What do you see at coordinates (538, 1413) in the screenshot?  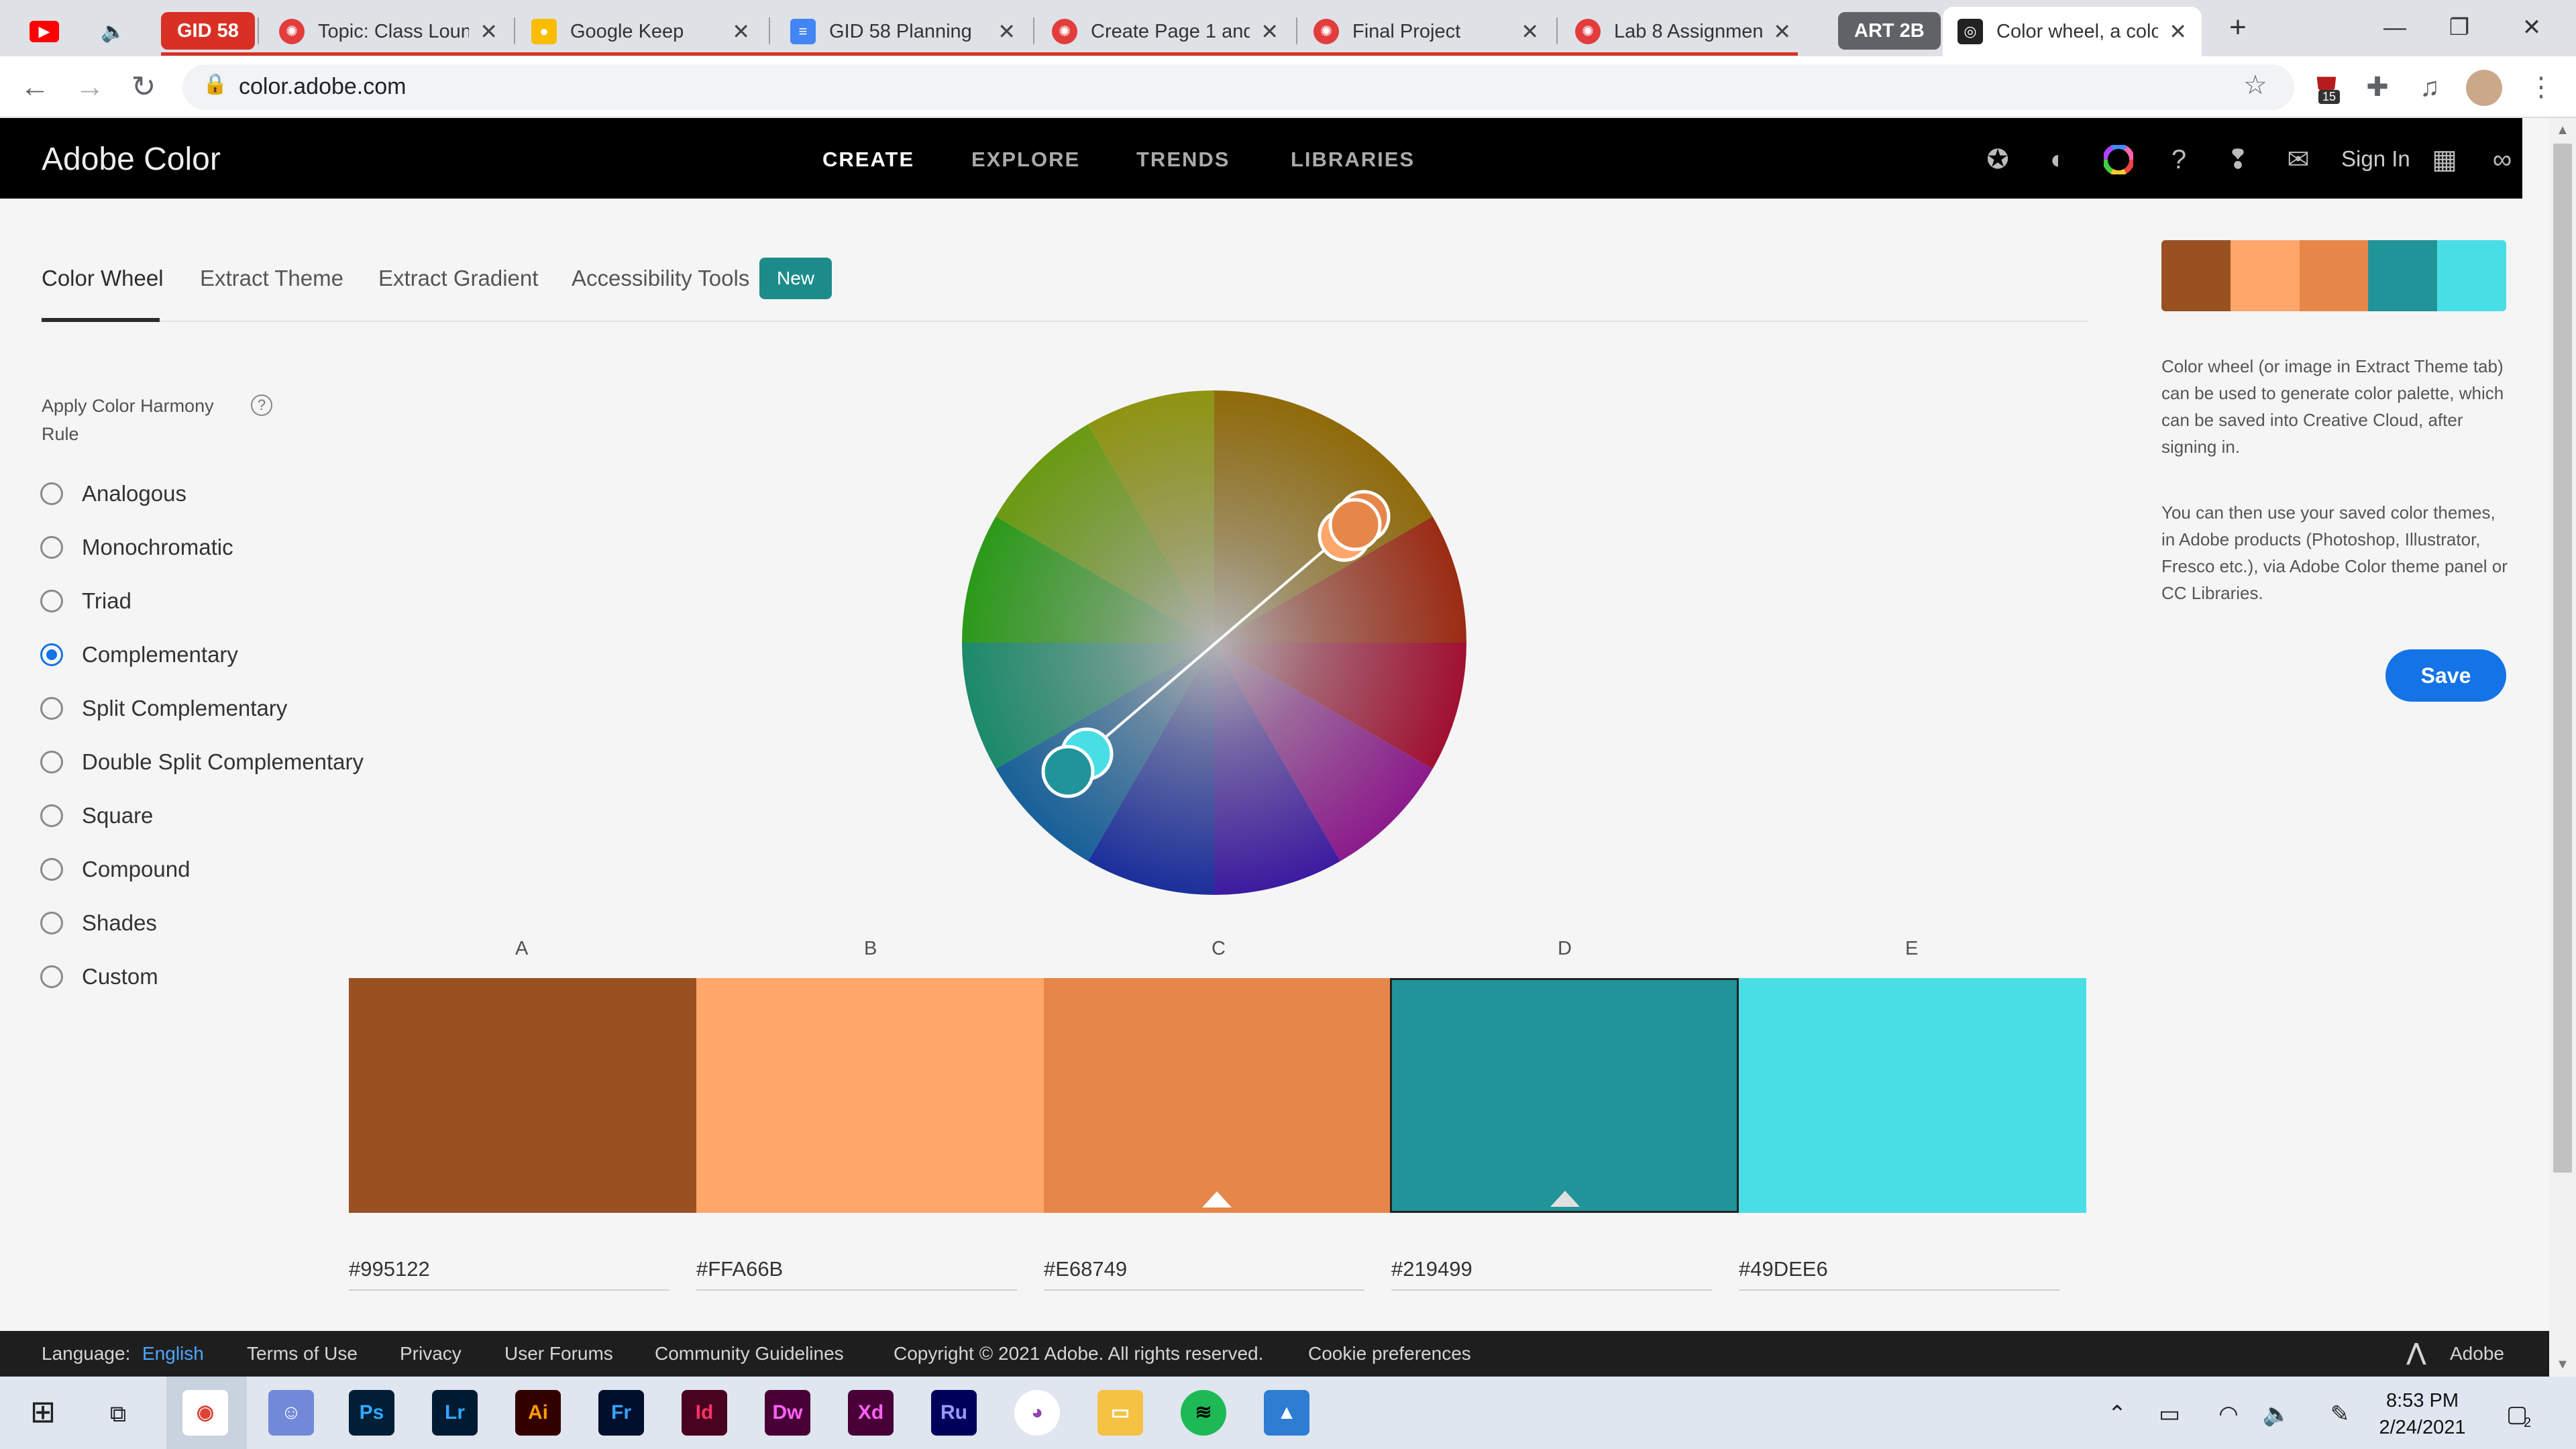 I see `illustrator-icon: Ai` at bounding box center [538, 1413].